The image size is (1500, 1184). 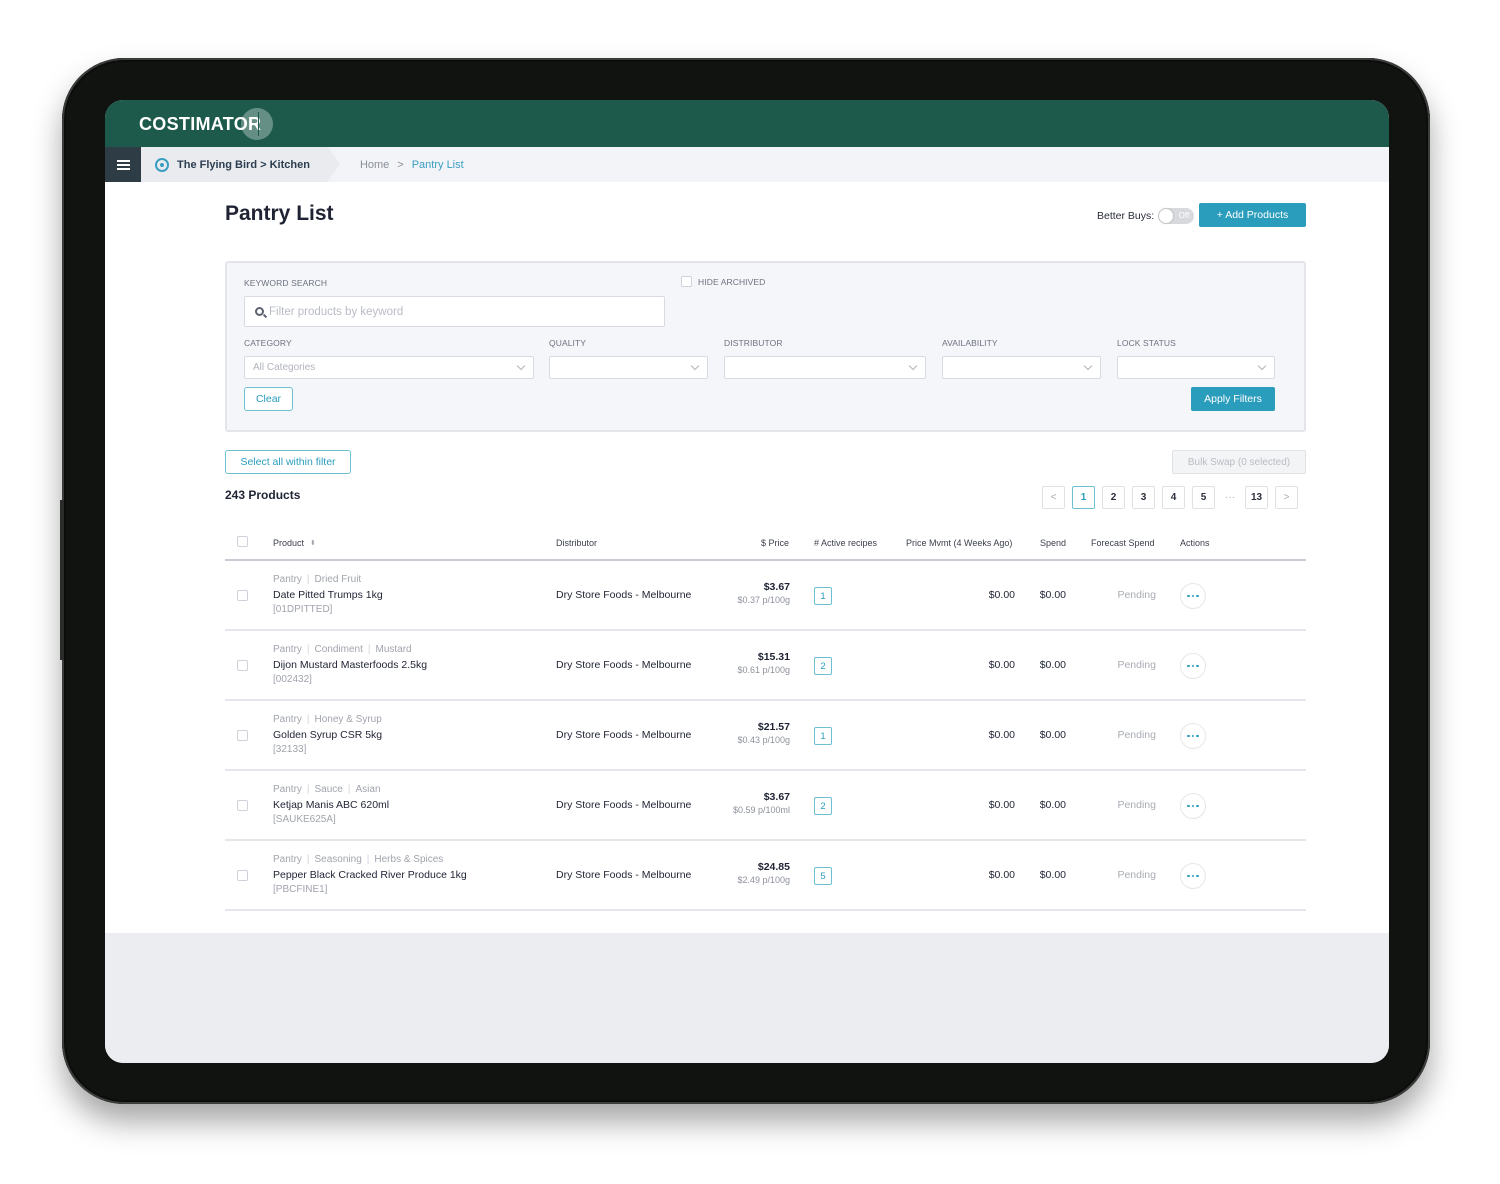 What do you see at coordinates (313, 543) in the screenshot?
I see `sort-icon: ⬍` at bounding box center [313, 543].